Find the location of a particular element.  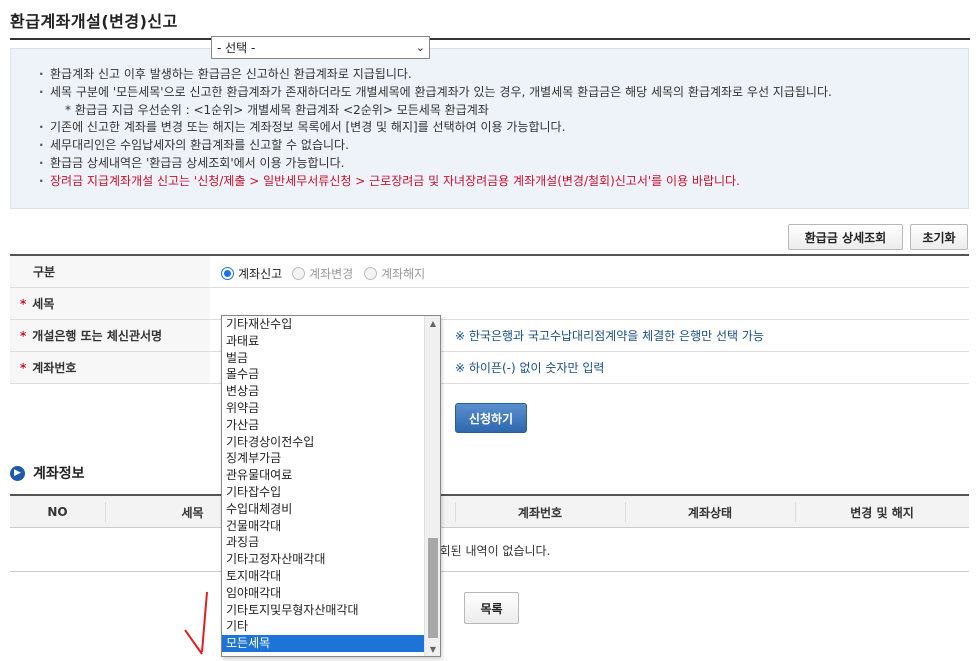

dropdown-option: 변상금 is located at coordinates (323, 391).